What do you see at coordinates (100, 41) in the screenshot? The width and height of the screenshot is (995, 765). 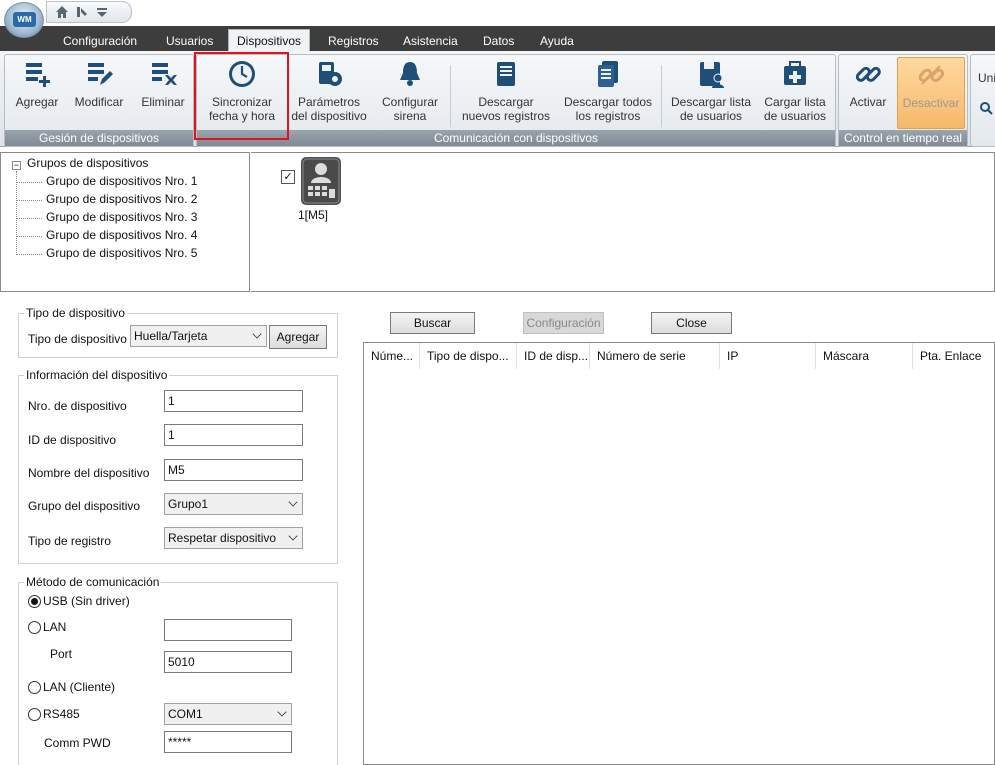 I see `menu-configuracion: Configuración` at bounding box center [100, 41].